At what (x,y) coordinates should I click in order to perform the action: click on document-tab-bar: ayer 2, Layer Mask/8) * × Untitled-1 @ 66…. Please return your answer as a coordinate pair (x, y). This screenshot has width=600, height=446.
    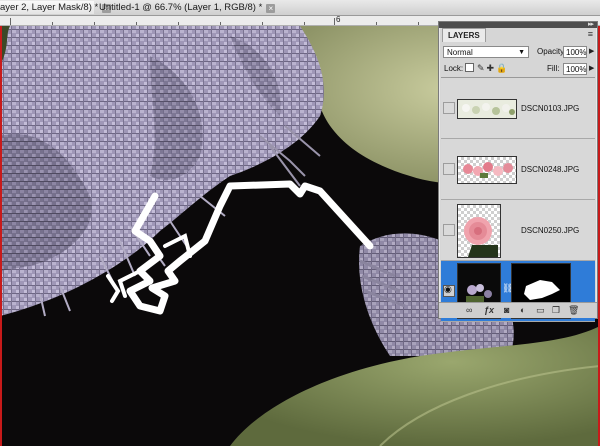
    Looking at the image, I should click on (300, 8).